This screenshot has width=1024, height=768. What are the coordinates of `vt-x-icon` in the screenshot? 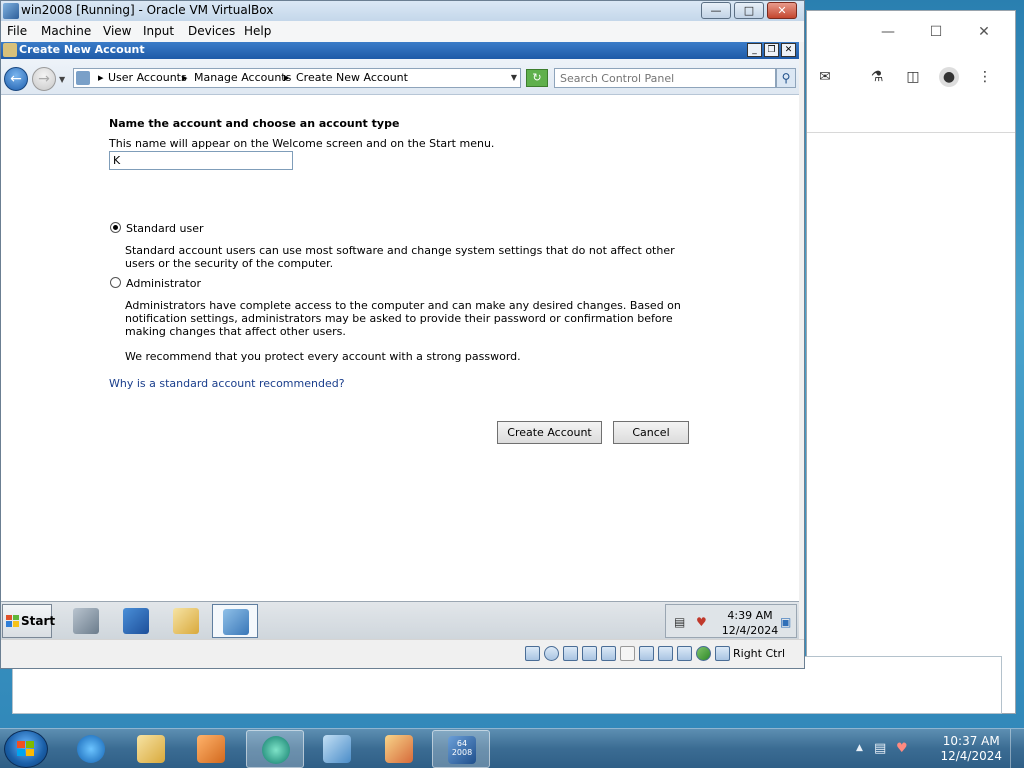 It's located at (684, 653).